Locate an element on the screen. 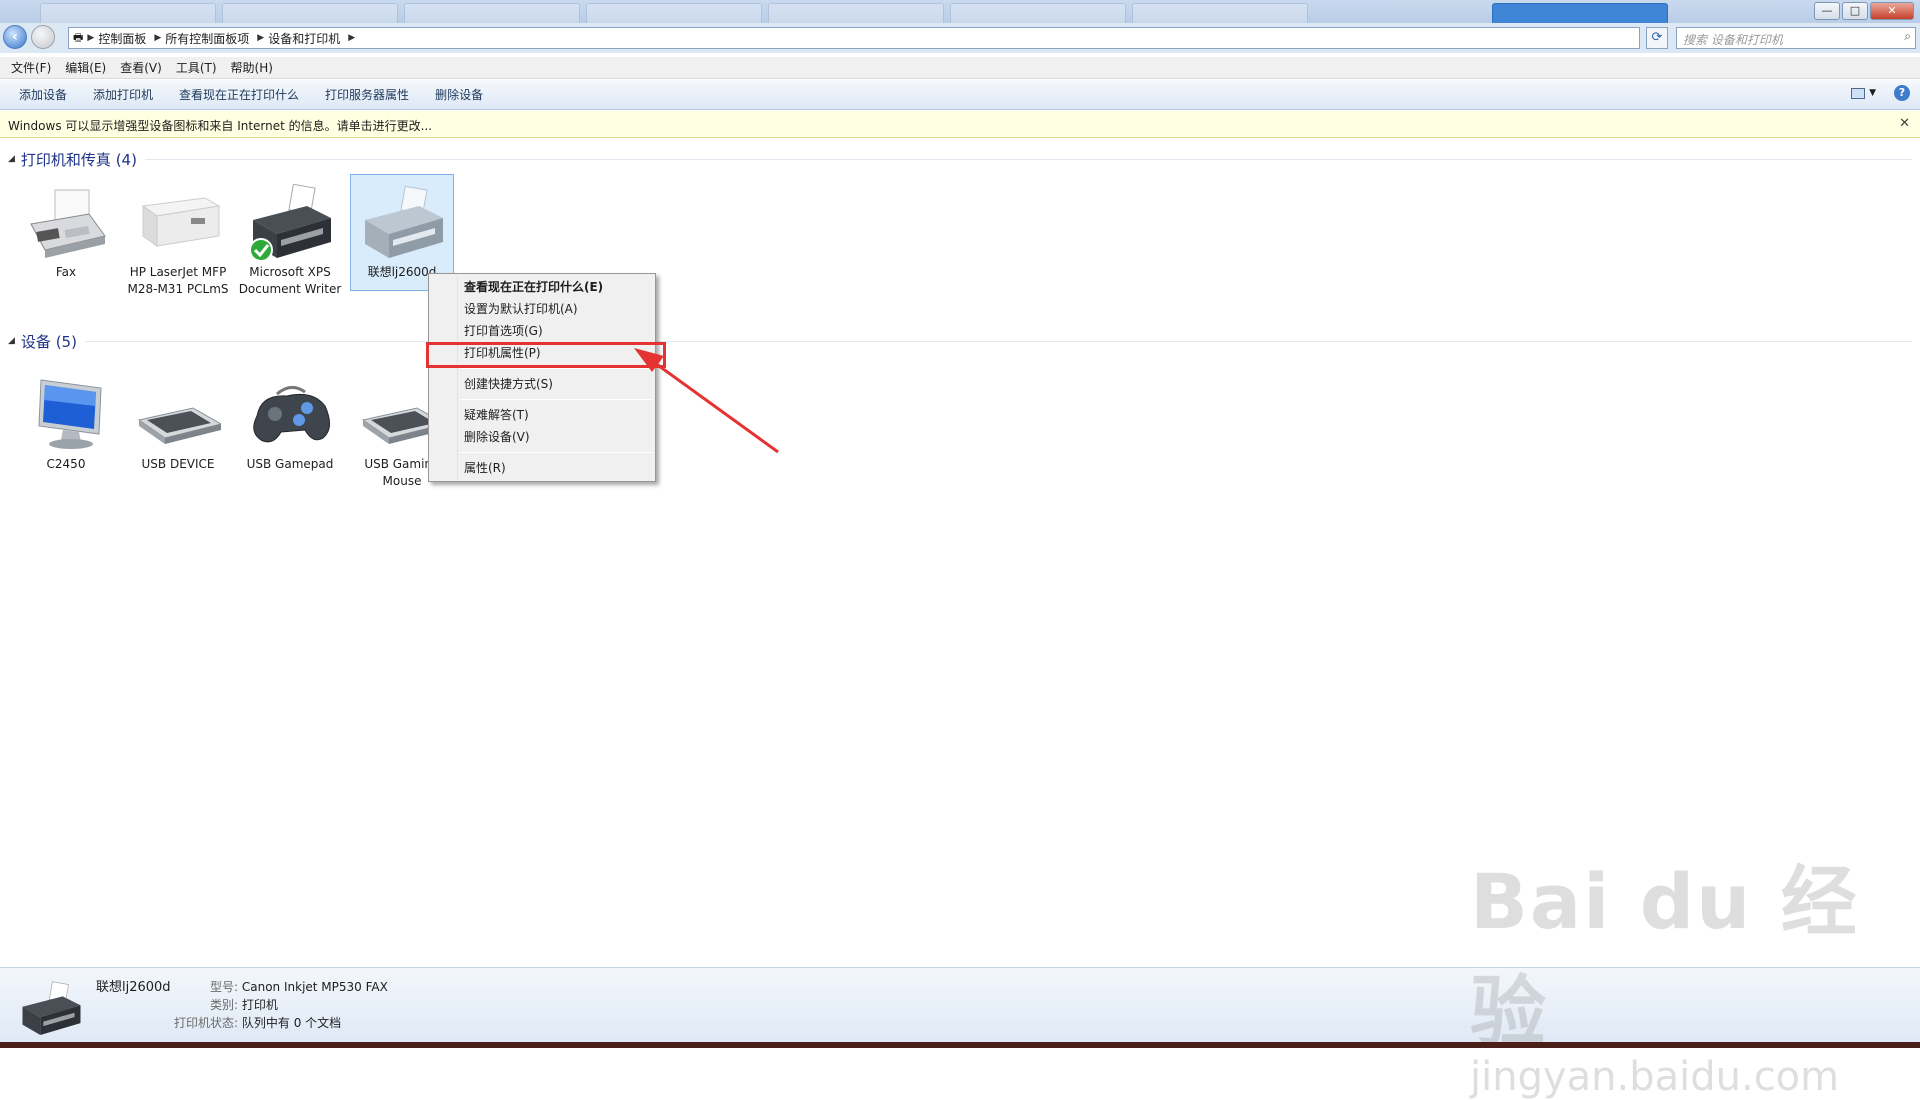  command-bar: 添加设备 添加打印机 查看现在正在打印什么 打印服务器属性 删除设备 is located at coordinates (960, 95).